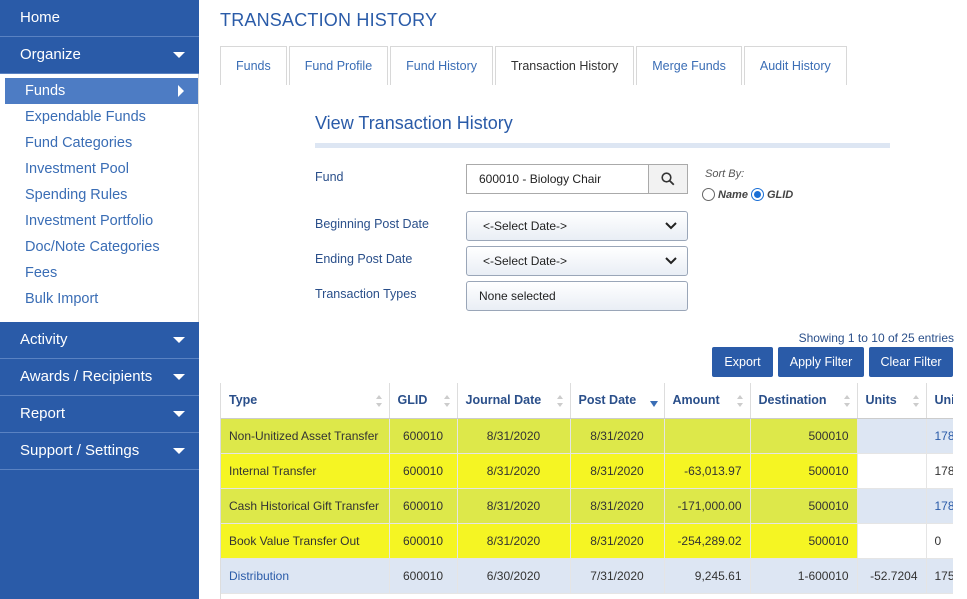  What do you see at coordinates (329, 20) in the screenshot?
I see `page-title: TRANSACTION HISTORY` at bounding box center [329, 20].